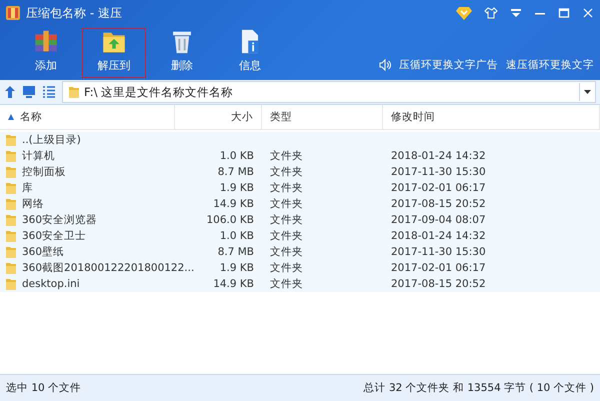  What do you see at coordinates (587, 92) in the screenshot?
I see `caret-icon` at bounding box center [587, 92].